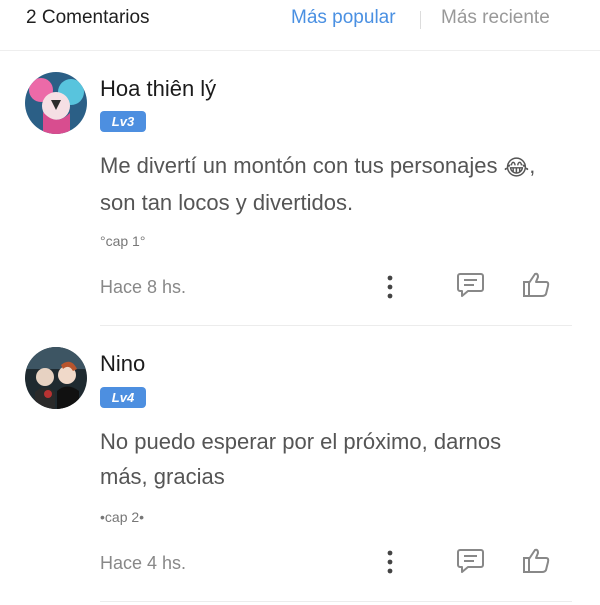 Image resolution: width=600 pixels, height=605 pixels. I want to click on comment-username: Nino, so click(122, 364).